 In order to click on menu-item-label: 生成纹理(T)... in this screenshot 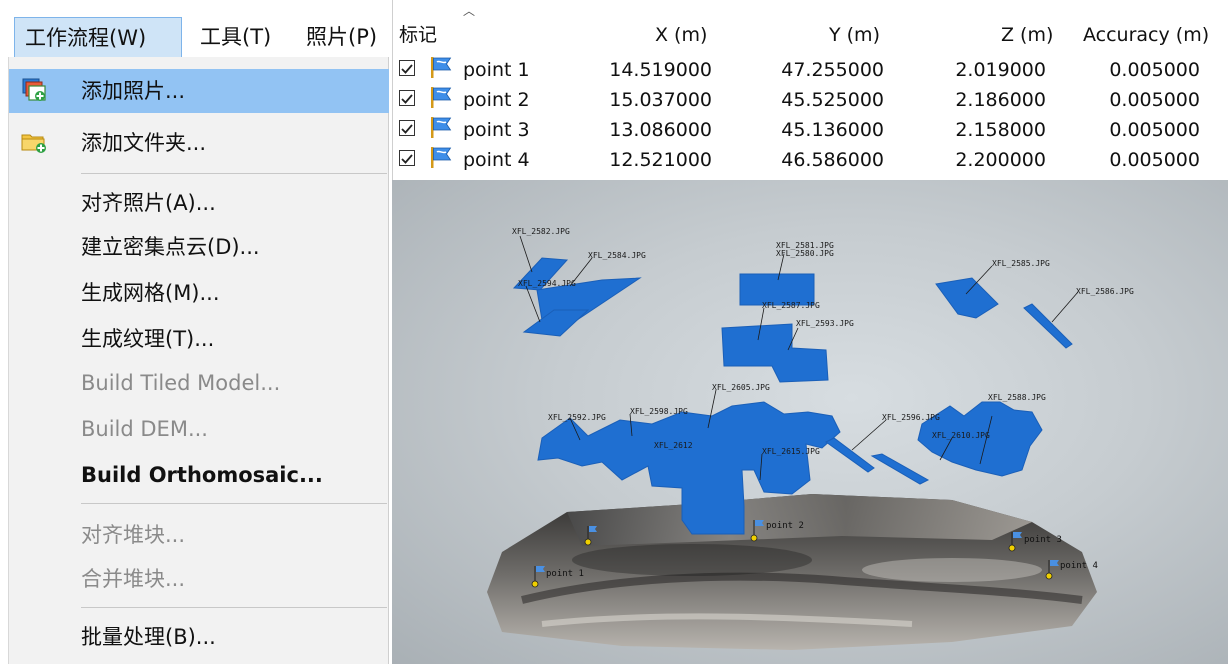, I will do `click(148, 339)`.